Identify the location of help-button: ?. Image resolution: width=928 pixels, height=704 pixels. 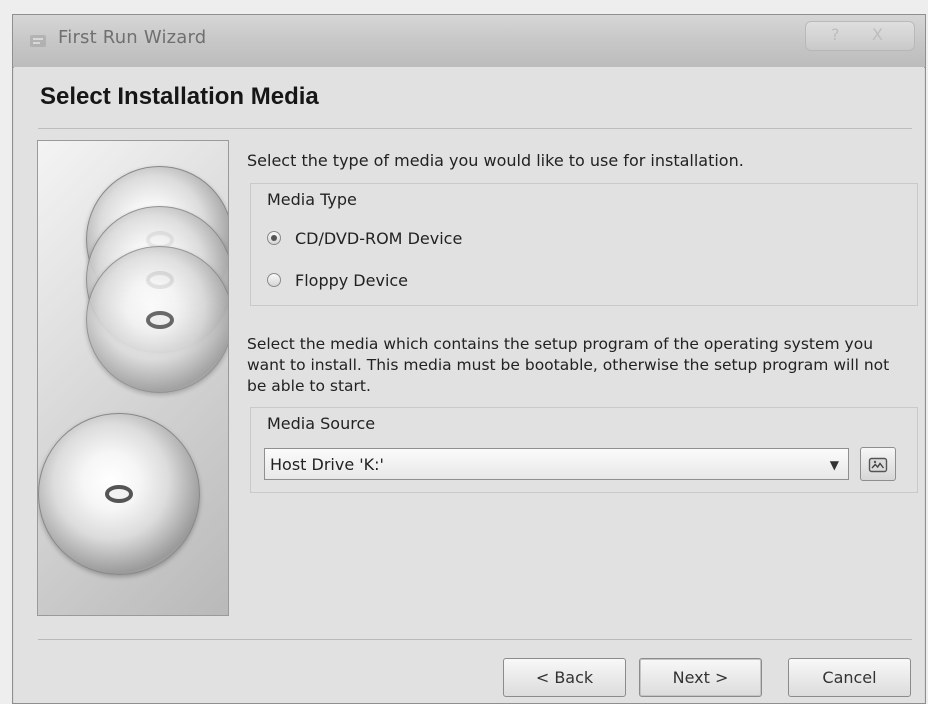
(835, 34).